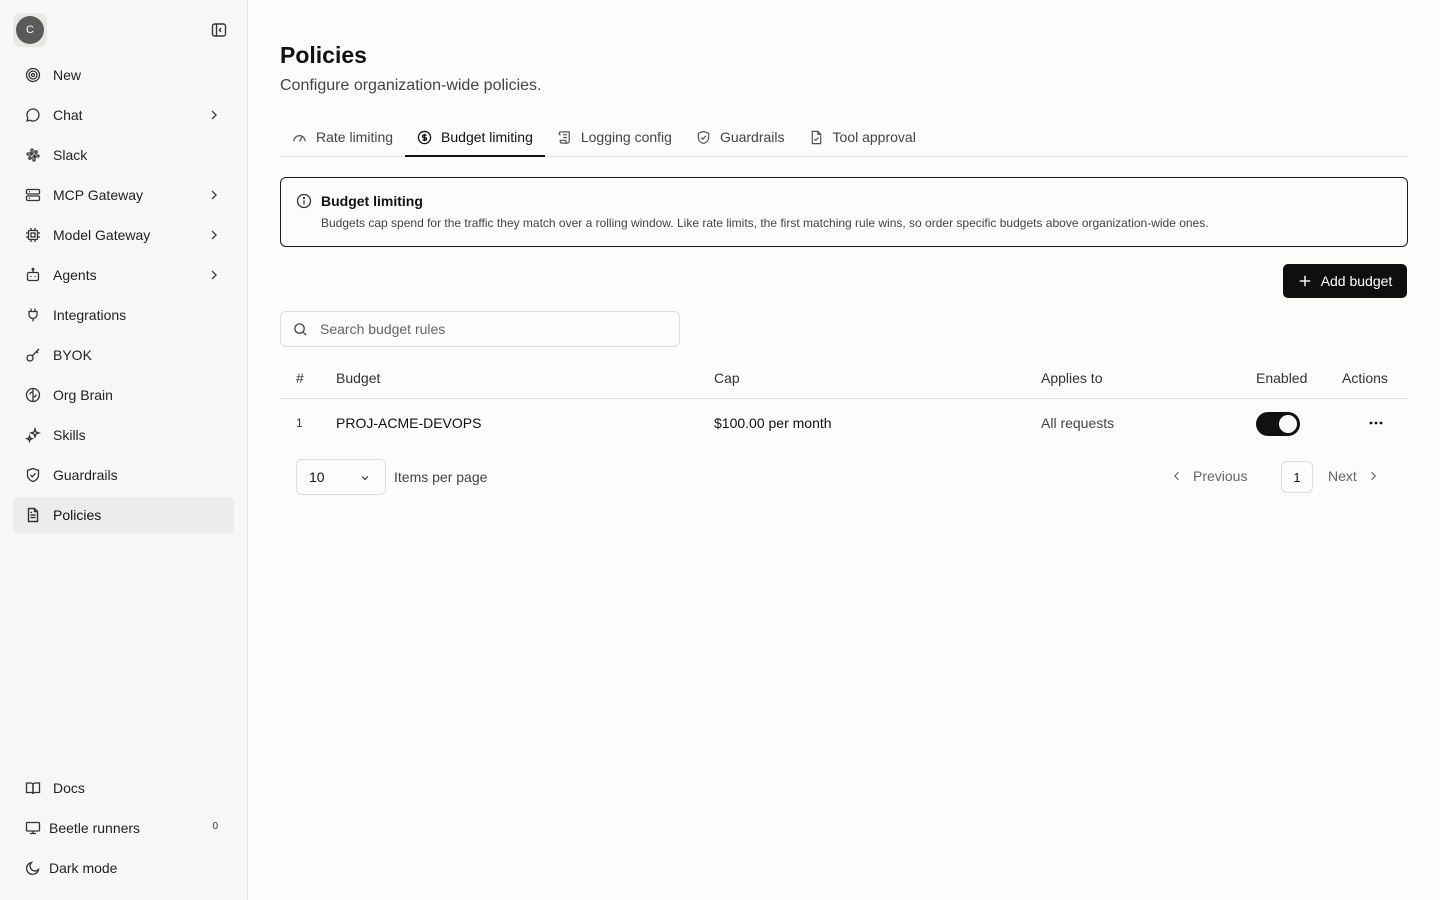 This screenshot has width=1440, height=900. I want to click on avatar: C, so click(30, 30).